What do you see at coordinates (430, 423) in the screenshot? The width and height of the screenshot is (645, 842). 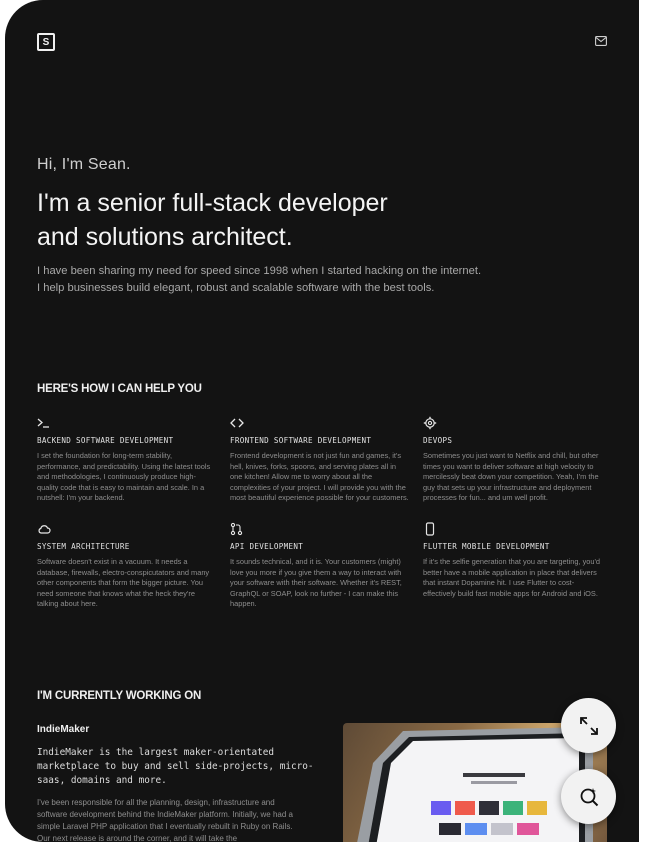 I see `gear-icon` at bounding box center [430, 423].